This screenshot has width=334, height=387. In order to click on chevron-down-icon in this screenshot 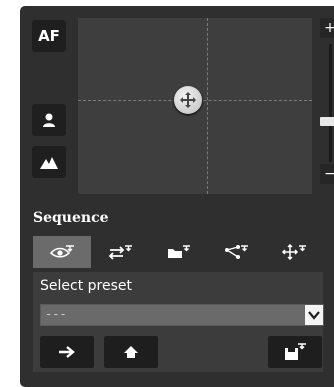, I will do `click(314, 315)`.